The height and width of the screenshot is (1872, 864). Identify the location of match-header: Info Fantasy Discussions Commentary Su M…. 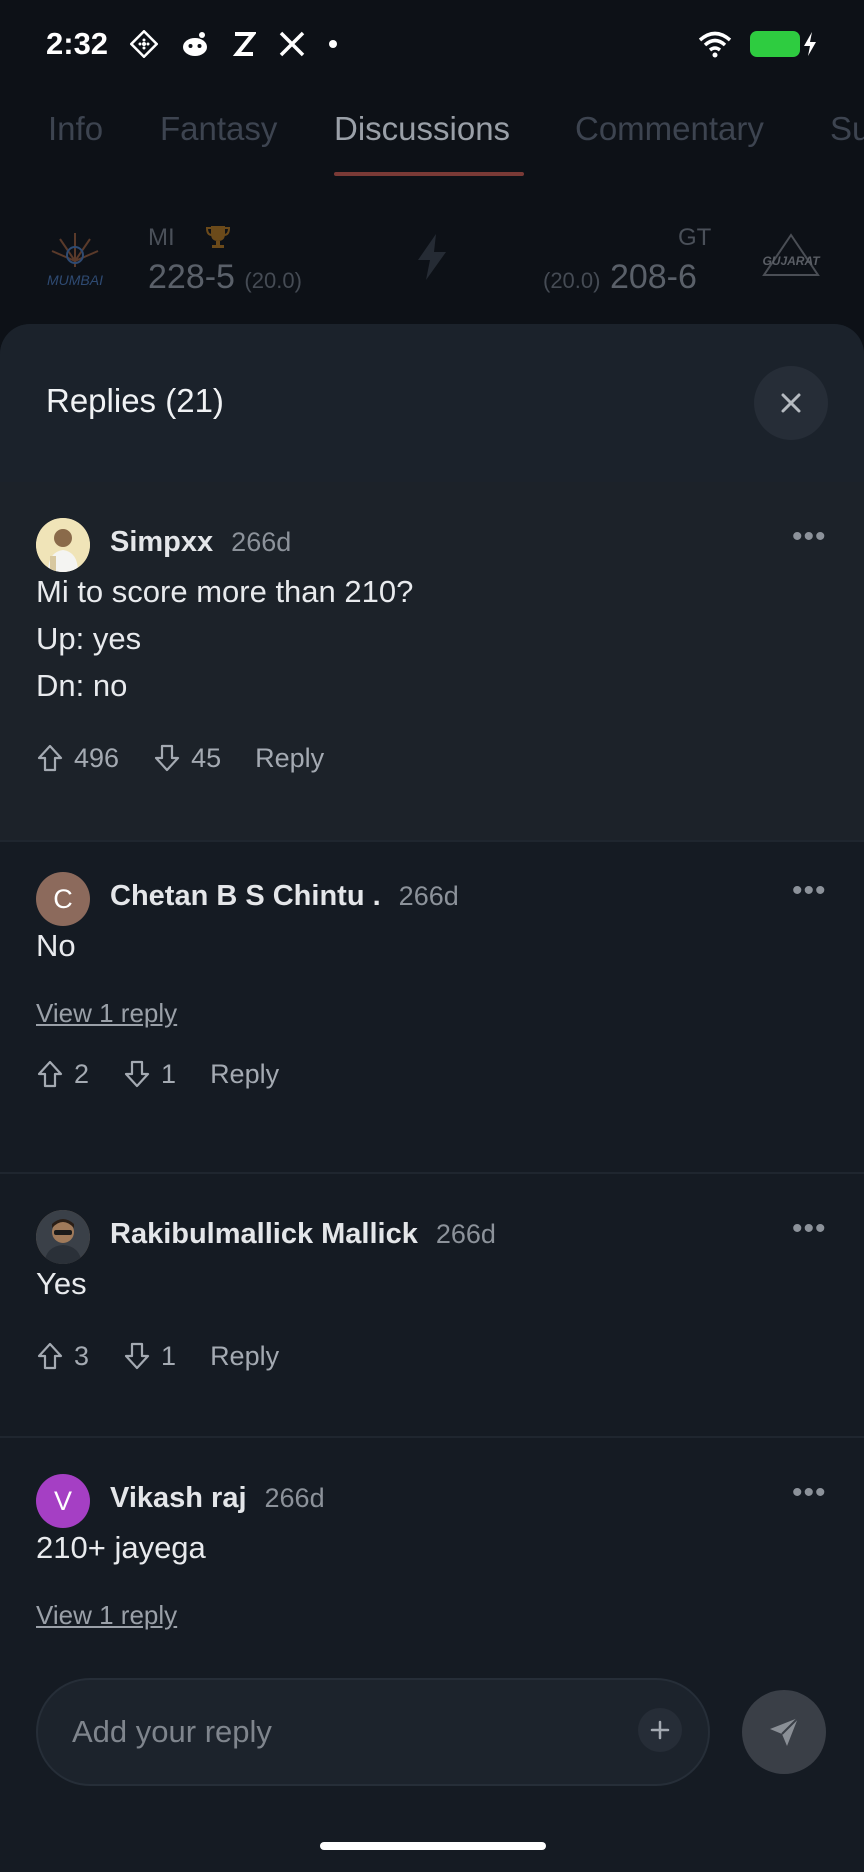
(432, 208).